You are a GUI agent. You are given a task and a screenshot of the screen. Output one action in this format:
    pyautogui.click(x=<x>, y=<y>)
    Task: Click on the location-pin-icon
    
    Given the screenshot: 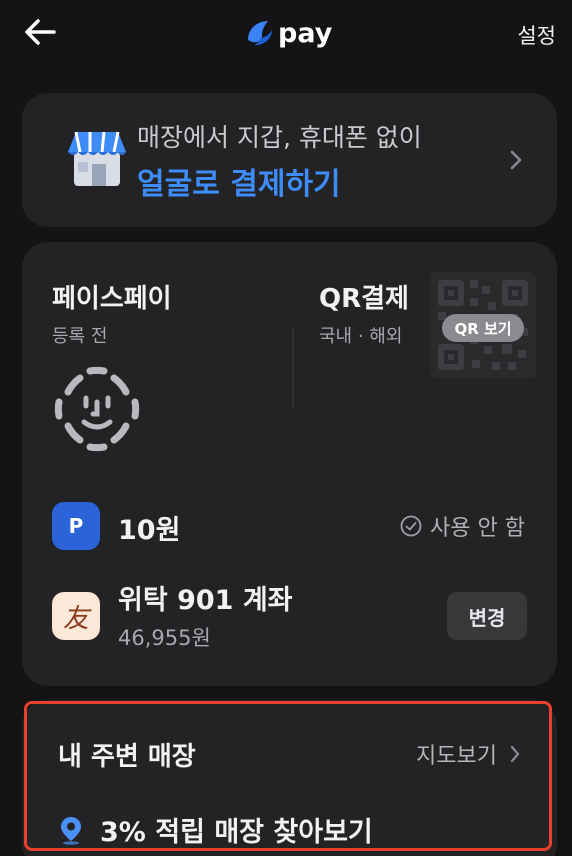 What is the action you would take?
    pyautogui.click(x=71, y=830)
    